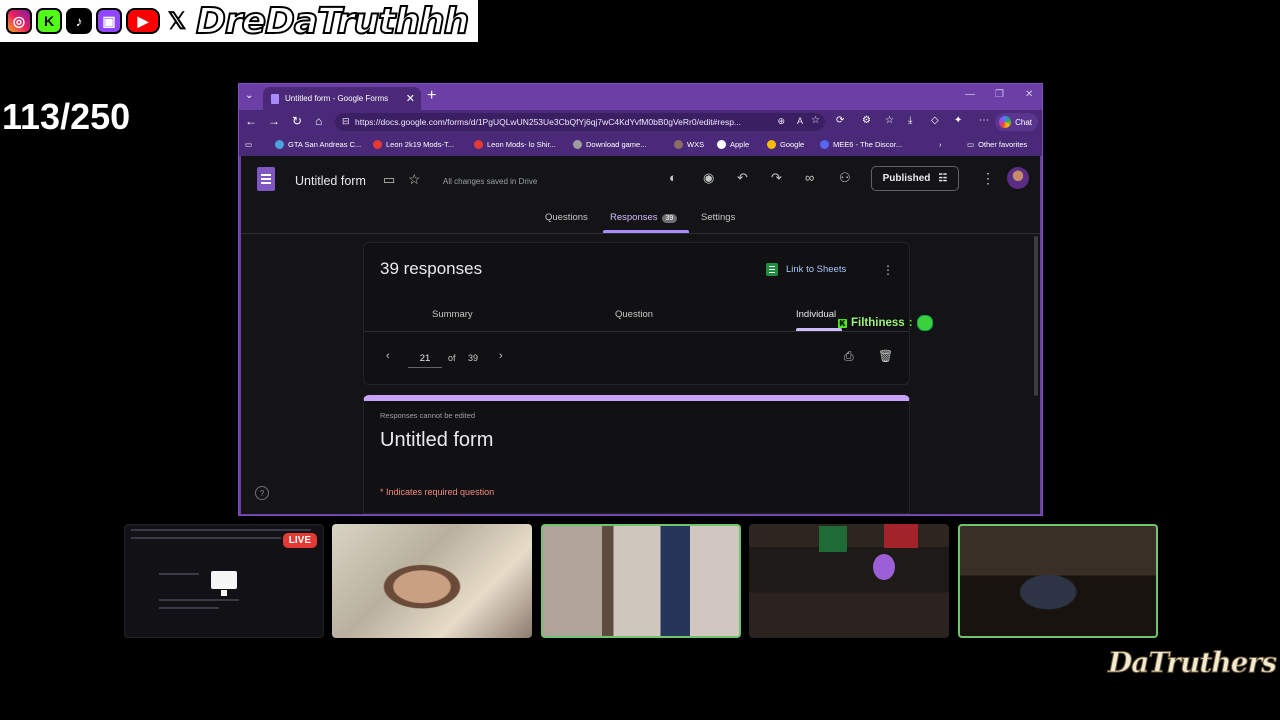 This screenshot has width=1280, height=720. I want to click on forward-icon: →, so click(274, 121).